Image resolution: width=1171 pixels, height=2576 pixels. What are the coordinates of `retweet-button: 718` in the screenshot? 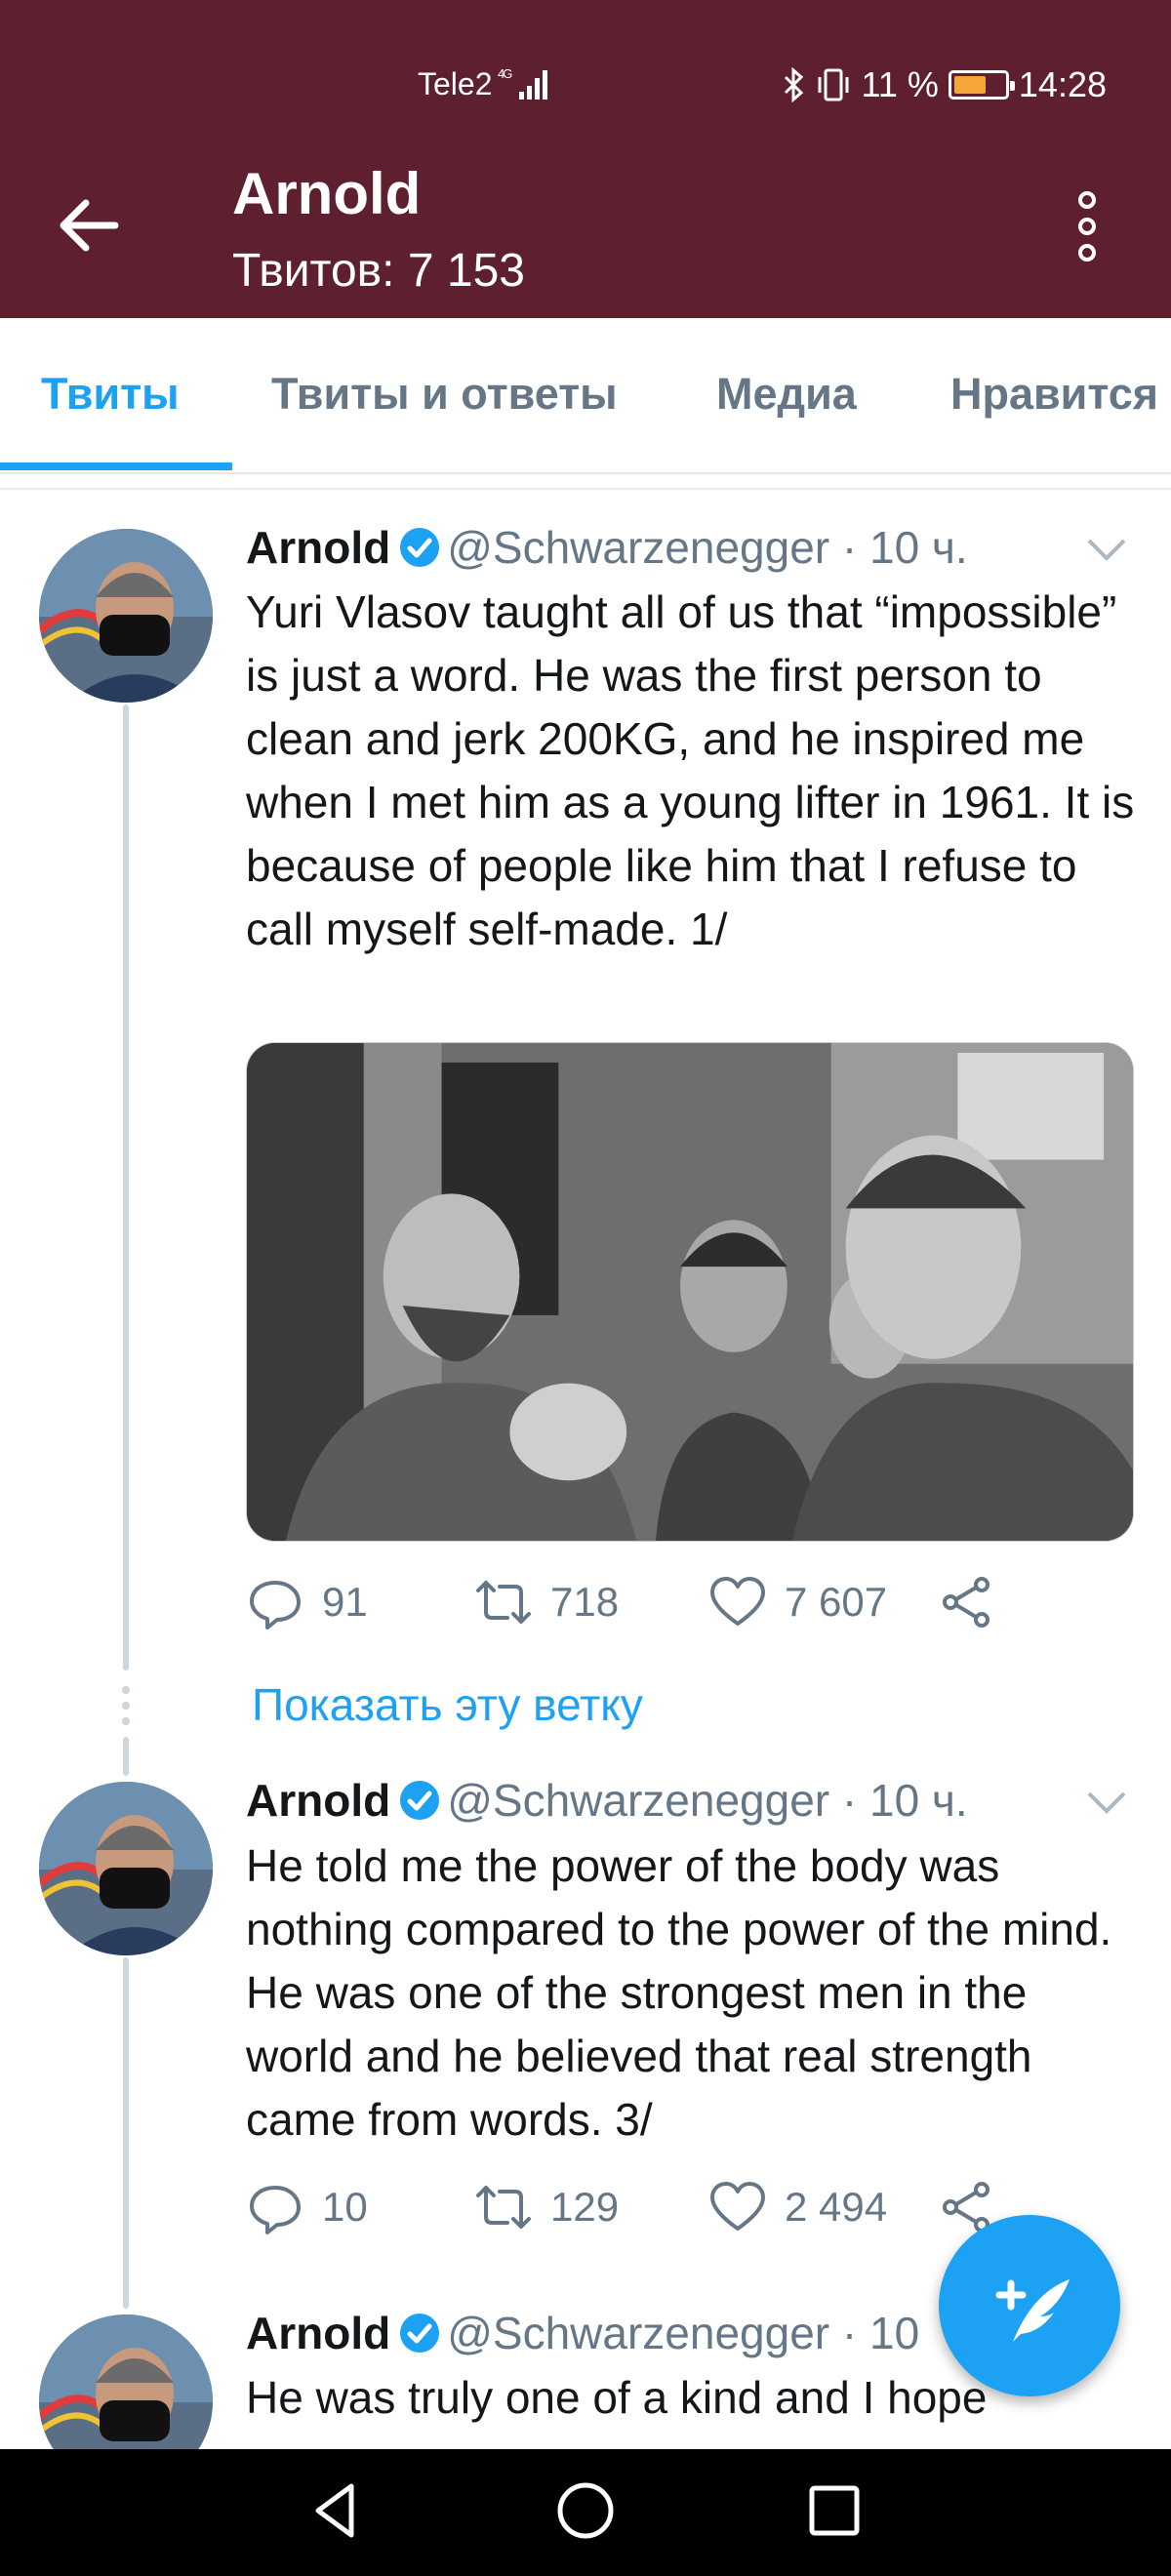 It's located at (546, 1602).